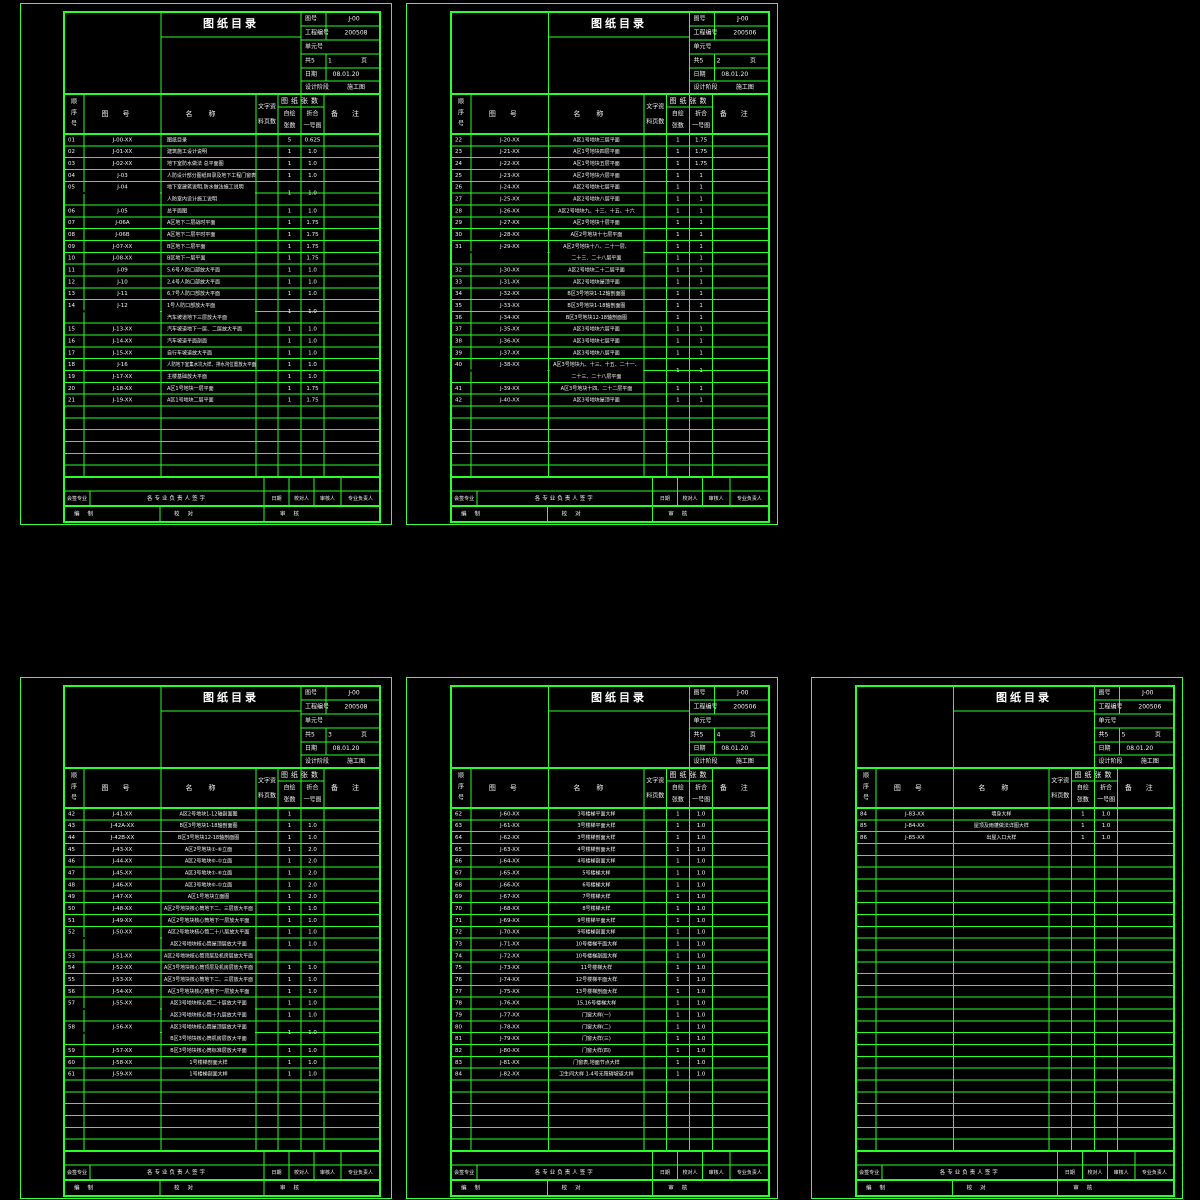 The width and height of the screenshot is (1200, 1200). I want to click on row-name: A区2号地块十七层平面, so click(597, 234).